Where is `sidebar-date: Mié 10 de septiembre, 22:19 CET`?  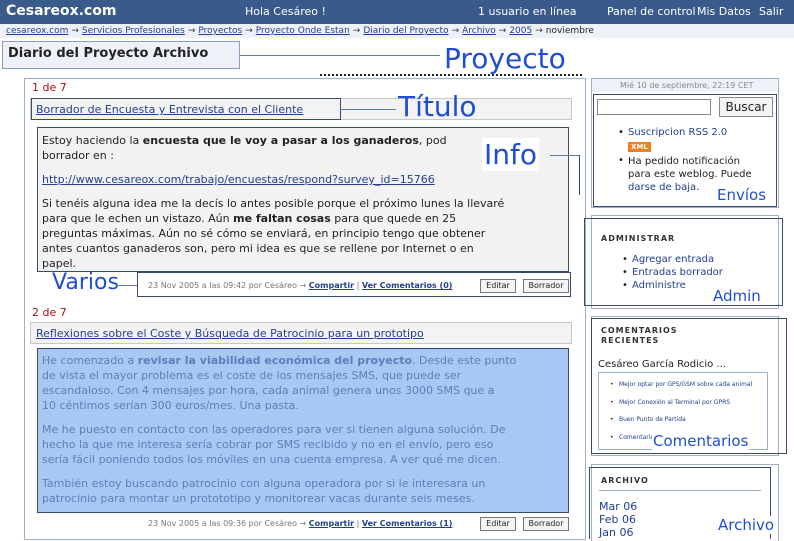 sidebar-date: Mié 10 de septiembre, 22:19 CET is located at coordinates (687, 85).